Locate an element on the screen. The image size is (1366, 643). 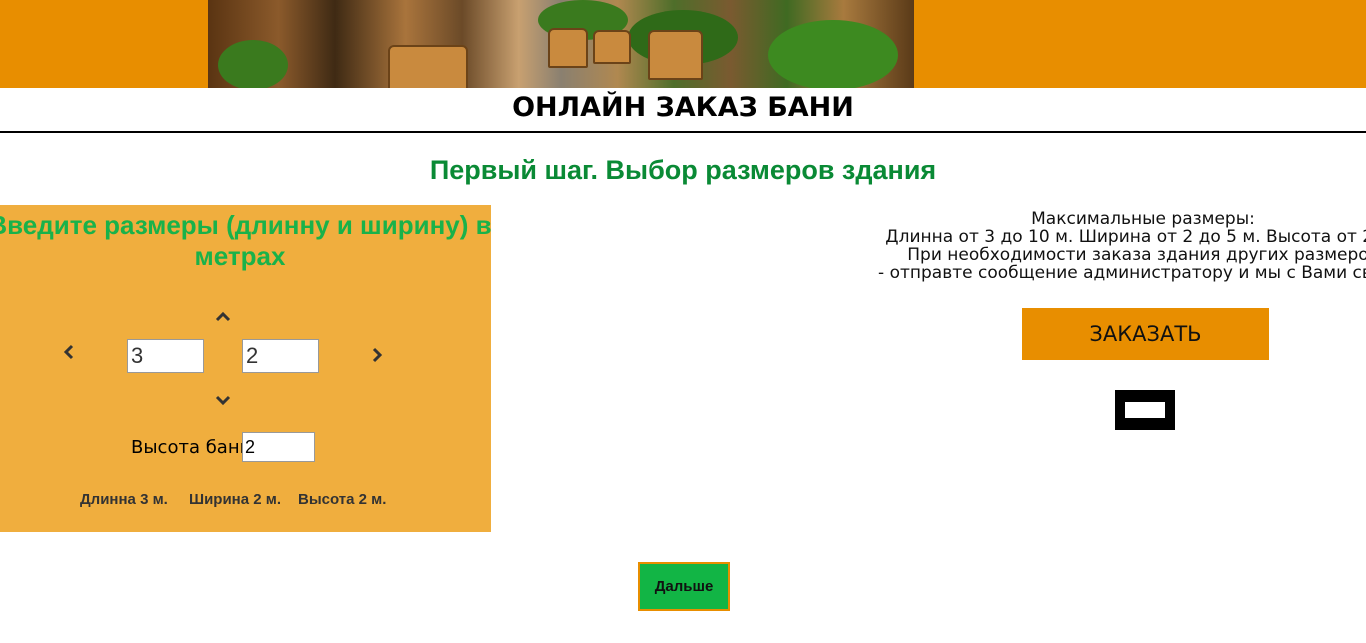
arrow-right-icon is located at coordinates (377, 355).